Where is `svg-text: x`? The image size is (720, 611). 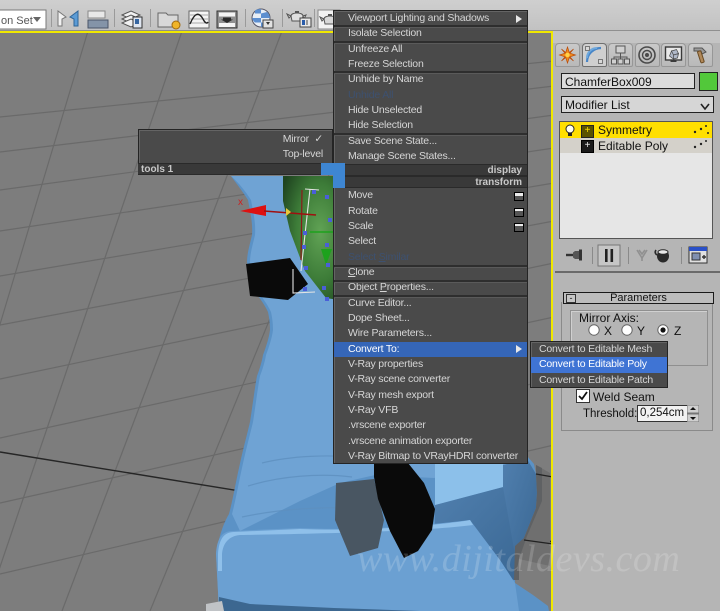 svg-text: x is located at coordinates (240, 202).